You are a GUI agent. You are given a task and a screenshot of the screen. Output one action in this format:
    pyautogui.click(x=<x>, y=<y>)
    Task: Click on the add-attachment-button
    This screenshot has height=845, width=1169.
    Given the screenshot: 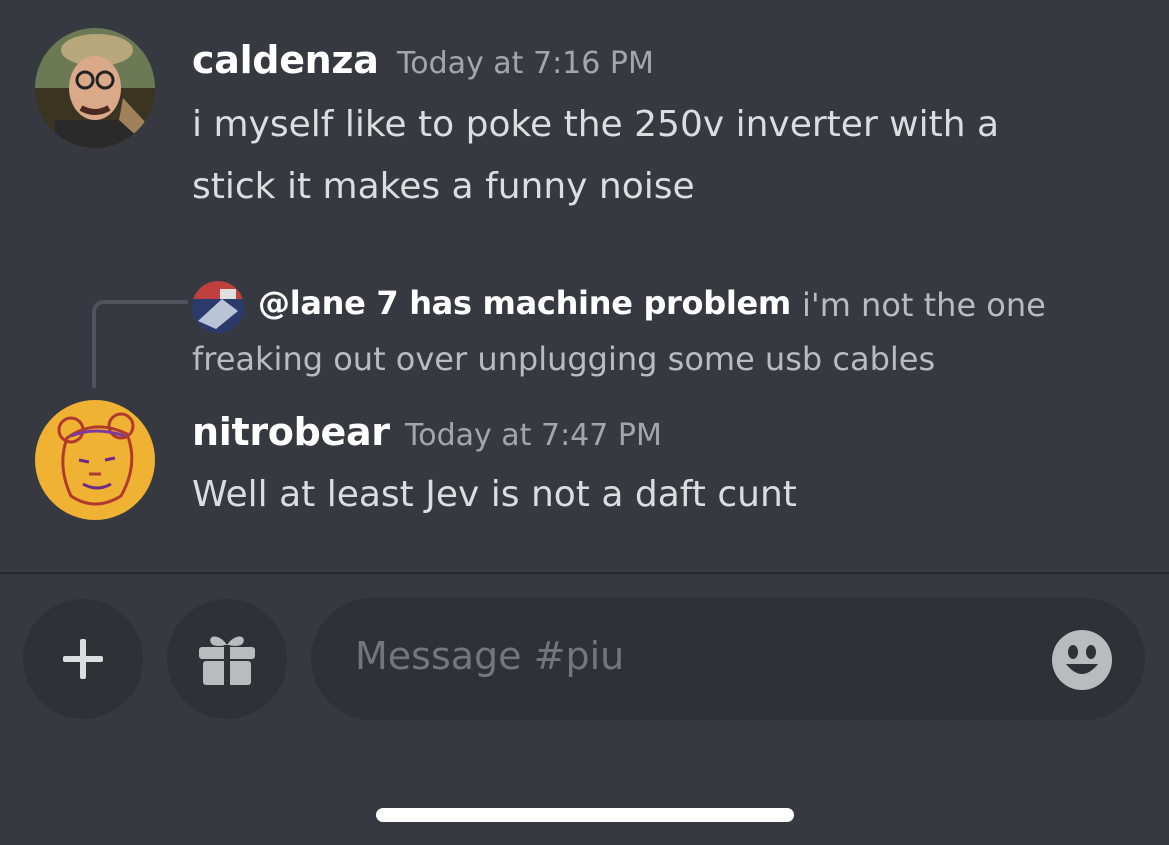 What is the action you would take?
    pyautogui.click(x=83, y=659)
    